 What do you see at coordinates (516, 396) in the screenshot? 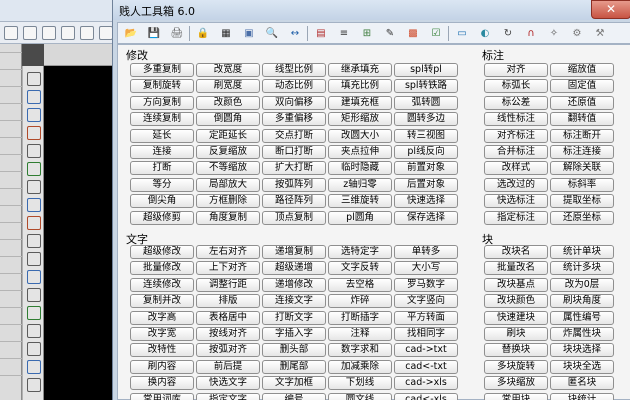
I see `block-command-button: 常用块` at bounding box center [516, 396].